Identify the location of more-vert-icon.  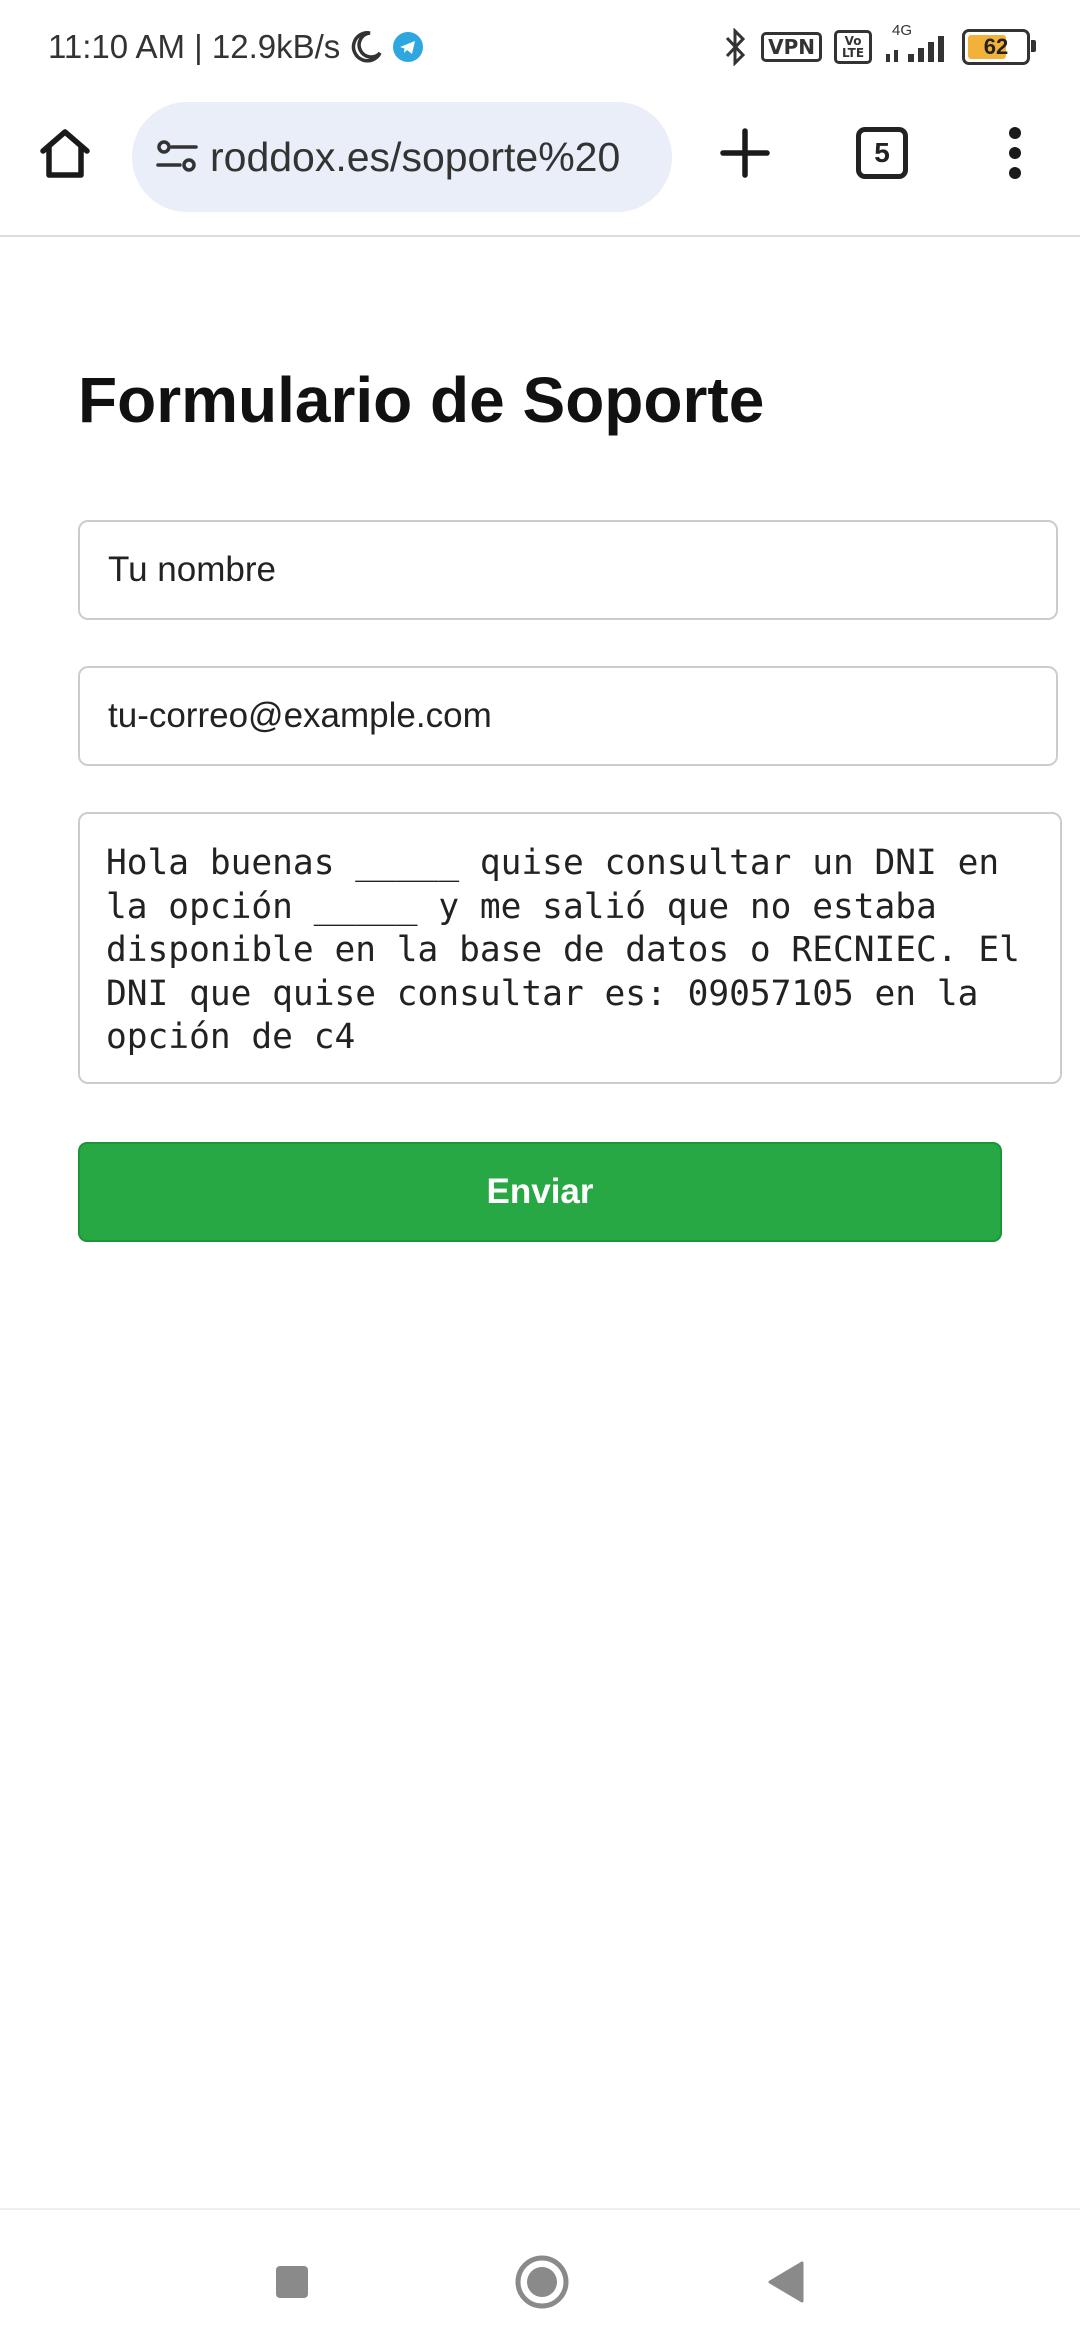
(1015, 153).